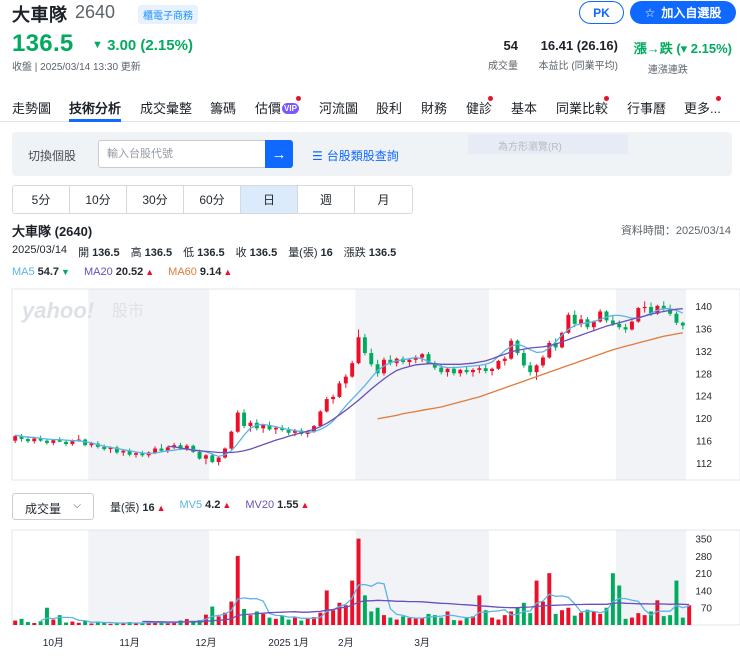 The width and height of the screenshot is (740, 666). I want to click on month-label: 2月, so click(346, 643).